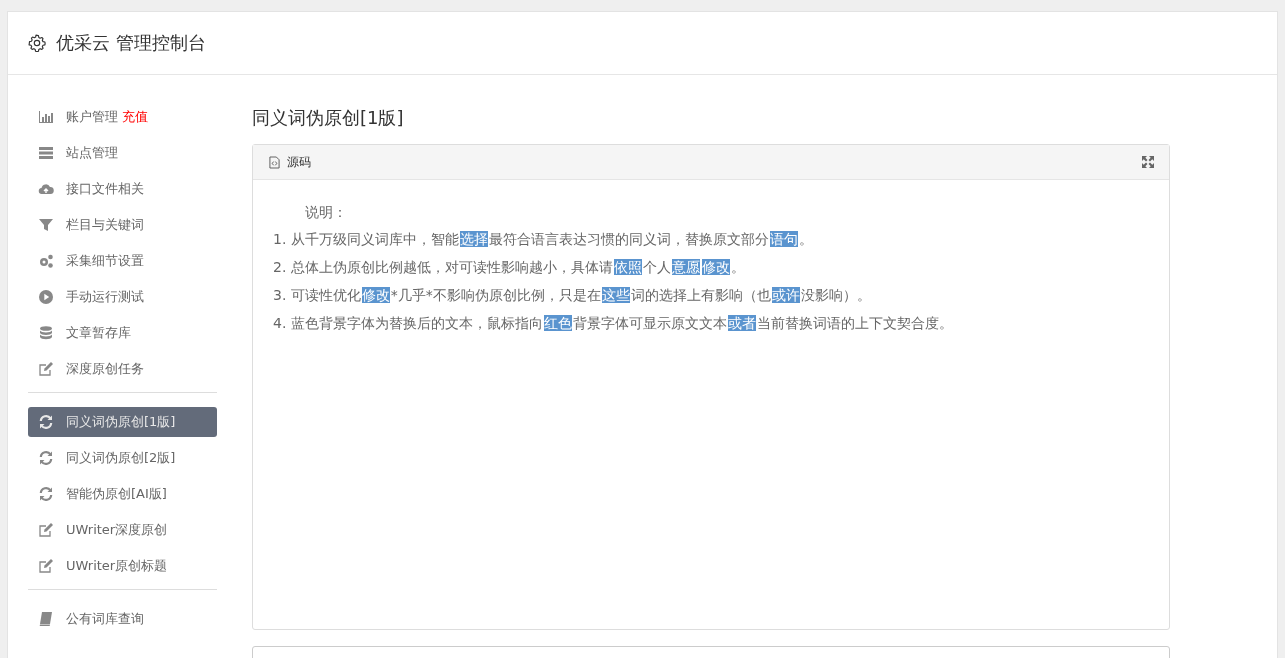  What do you see at coordinates (122, 261) in the screenshot?
I see `sidebar-item: 采集细节设置` at bounding box center [122, 261].